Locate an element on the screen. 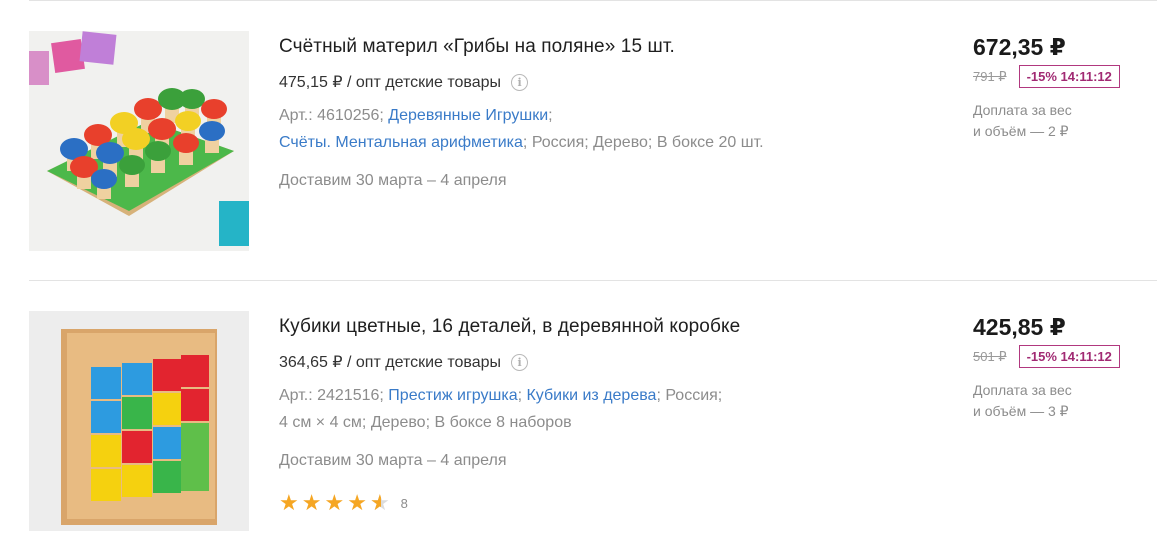  mushrooms-picture is located at coordinates (139, 141).